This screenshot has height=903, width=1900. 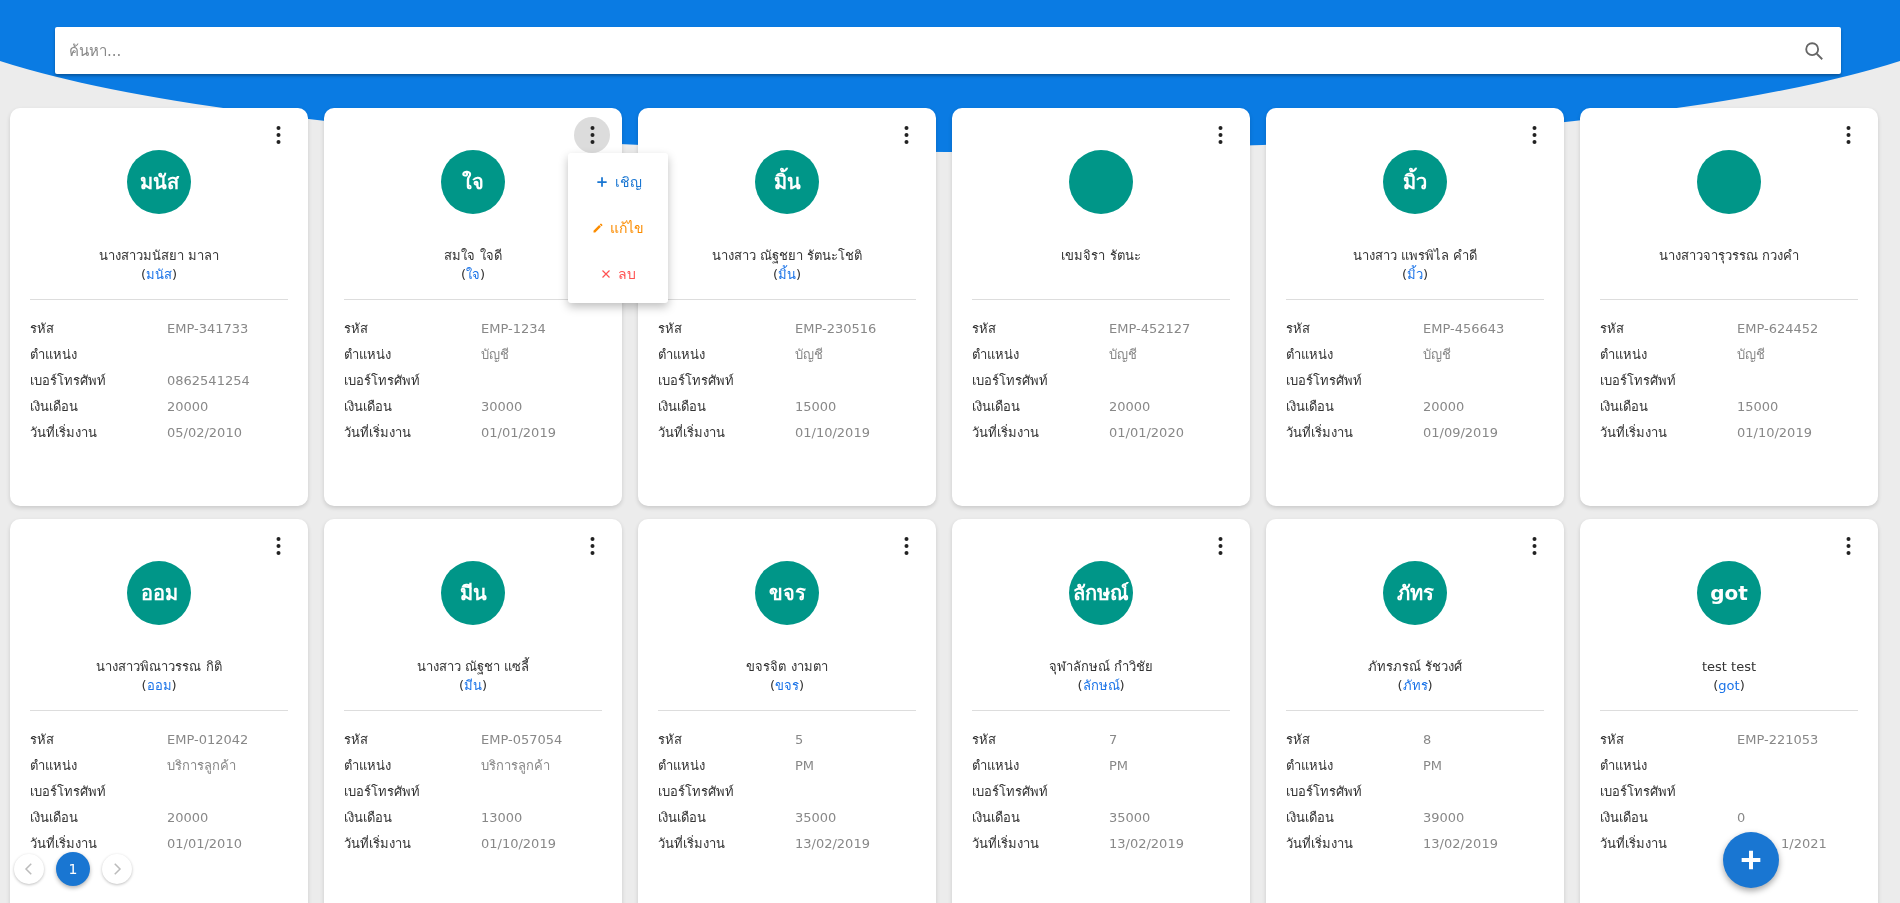 I want to click on avatar: got, so click(x=1729, y=593).